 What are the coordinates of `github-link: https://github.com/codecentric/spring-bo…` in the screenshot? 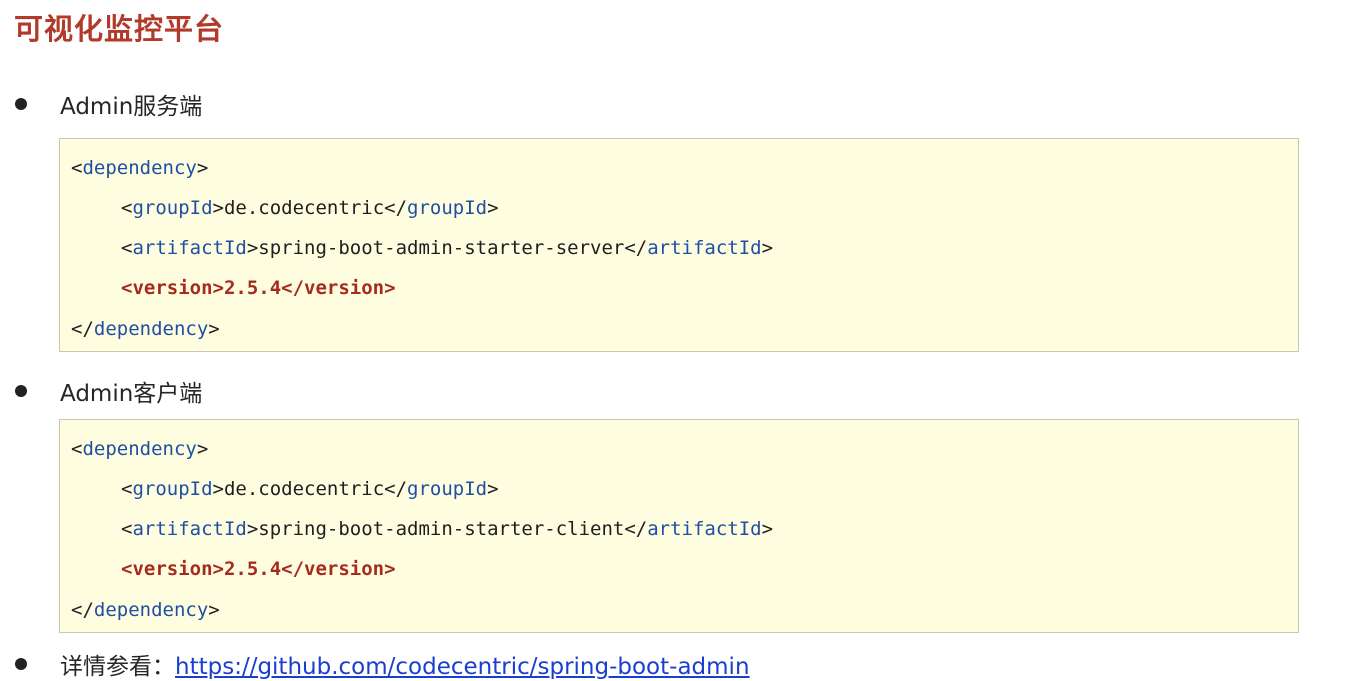 It's located at (462, 667).